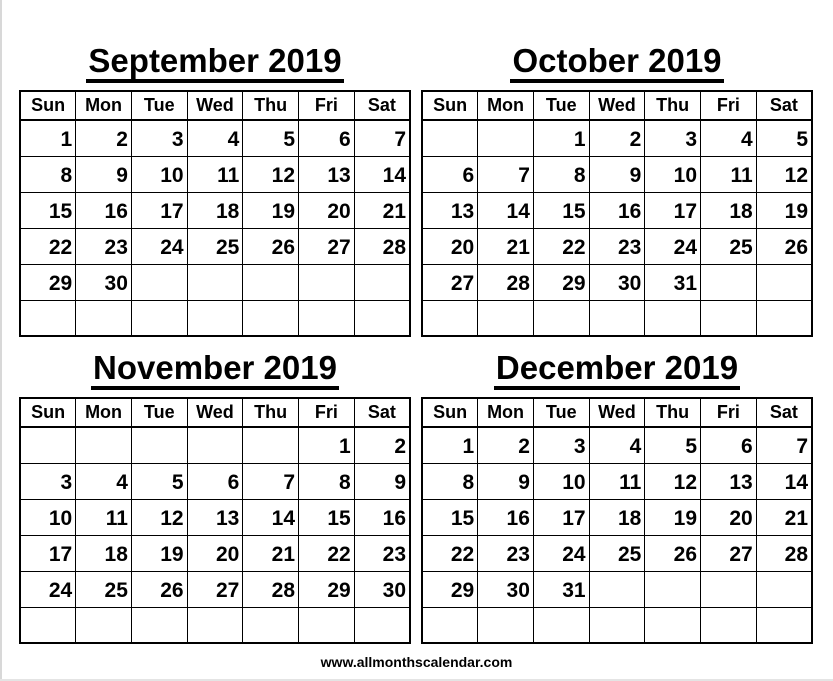  I want to click on week-row: 24 25 26 27 28 29 30, so click(215, 589).